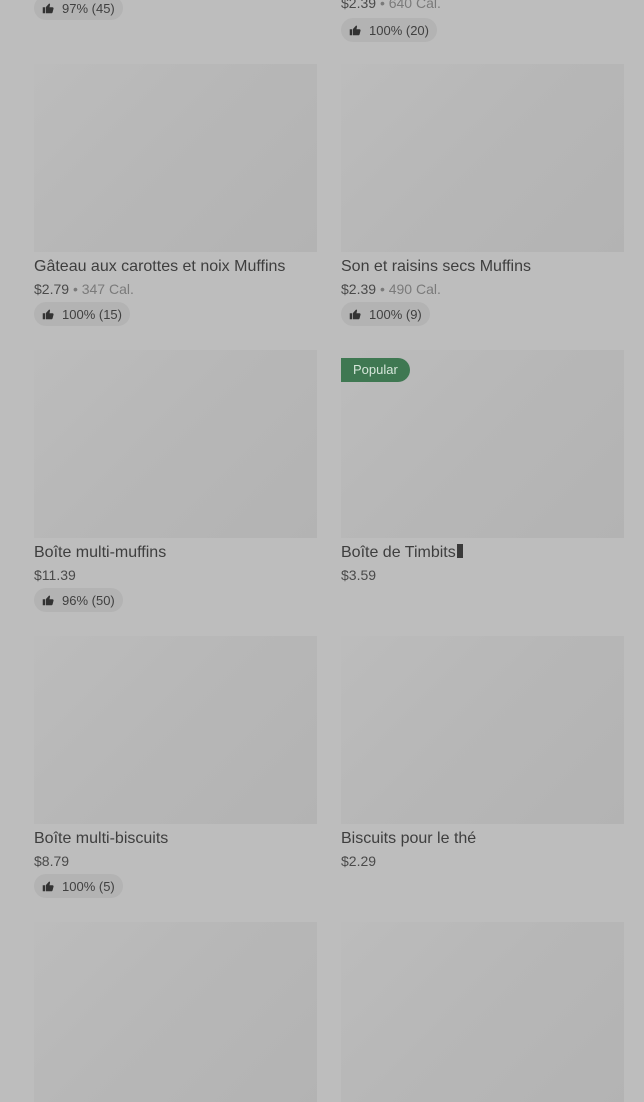 The image size is (644, 1102). I want to click on menu-item-card: Boîte multi-muffins $11.39 96% (50), so click(175, 481).